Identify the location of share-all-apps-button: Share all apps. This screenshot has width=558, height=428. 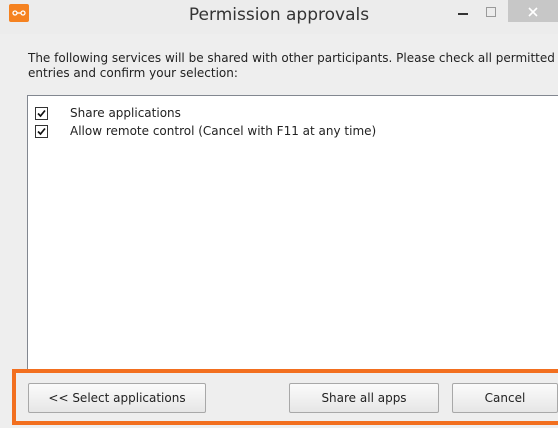
(364, 398).